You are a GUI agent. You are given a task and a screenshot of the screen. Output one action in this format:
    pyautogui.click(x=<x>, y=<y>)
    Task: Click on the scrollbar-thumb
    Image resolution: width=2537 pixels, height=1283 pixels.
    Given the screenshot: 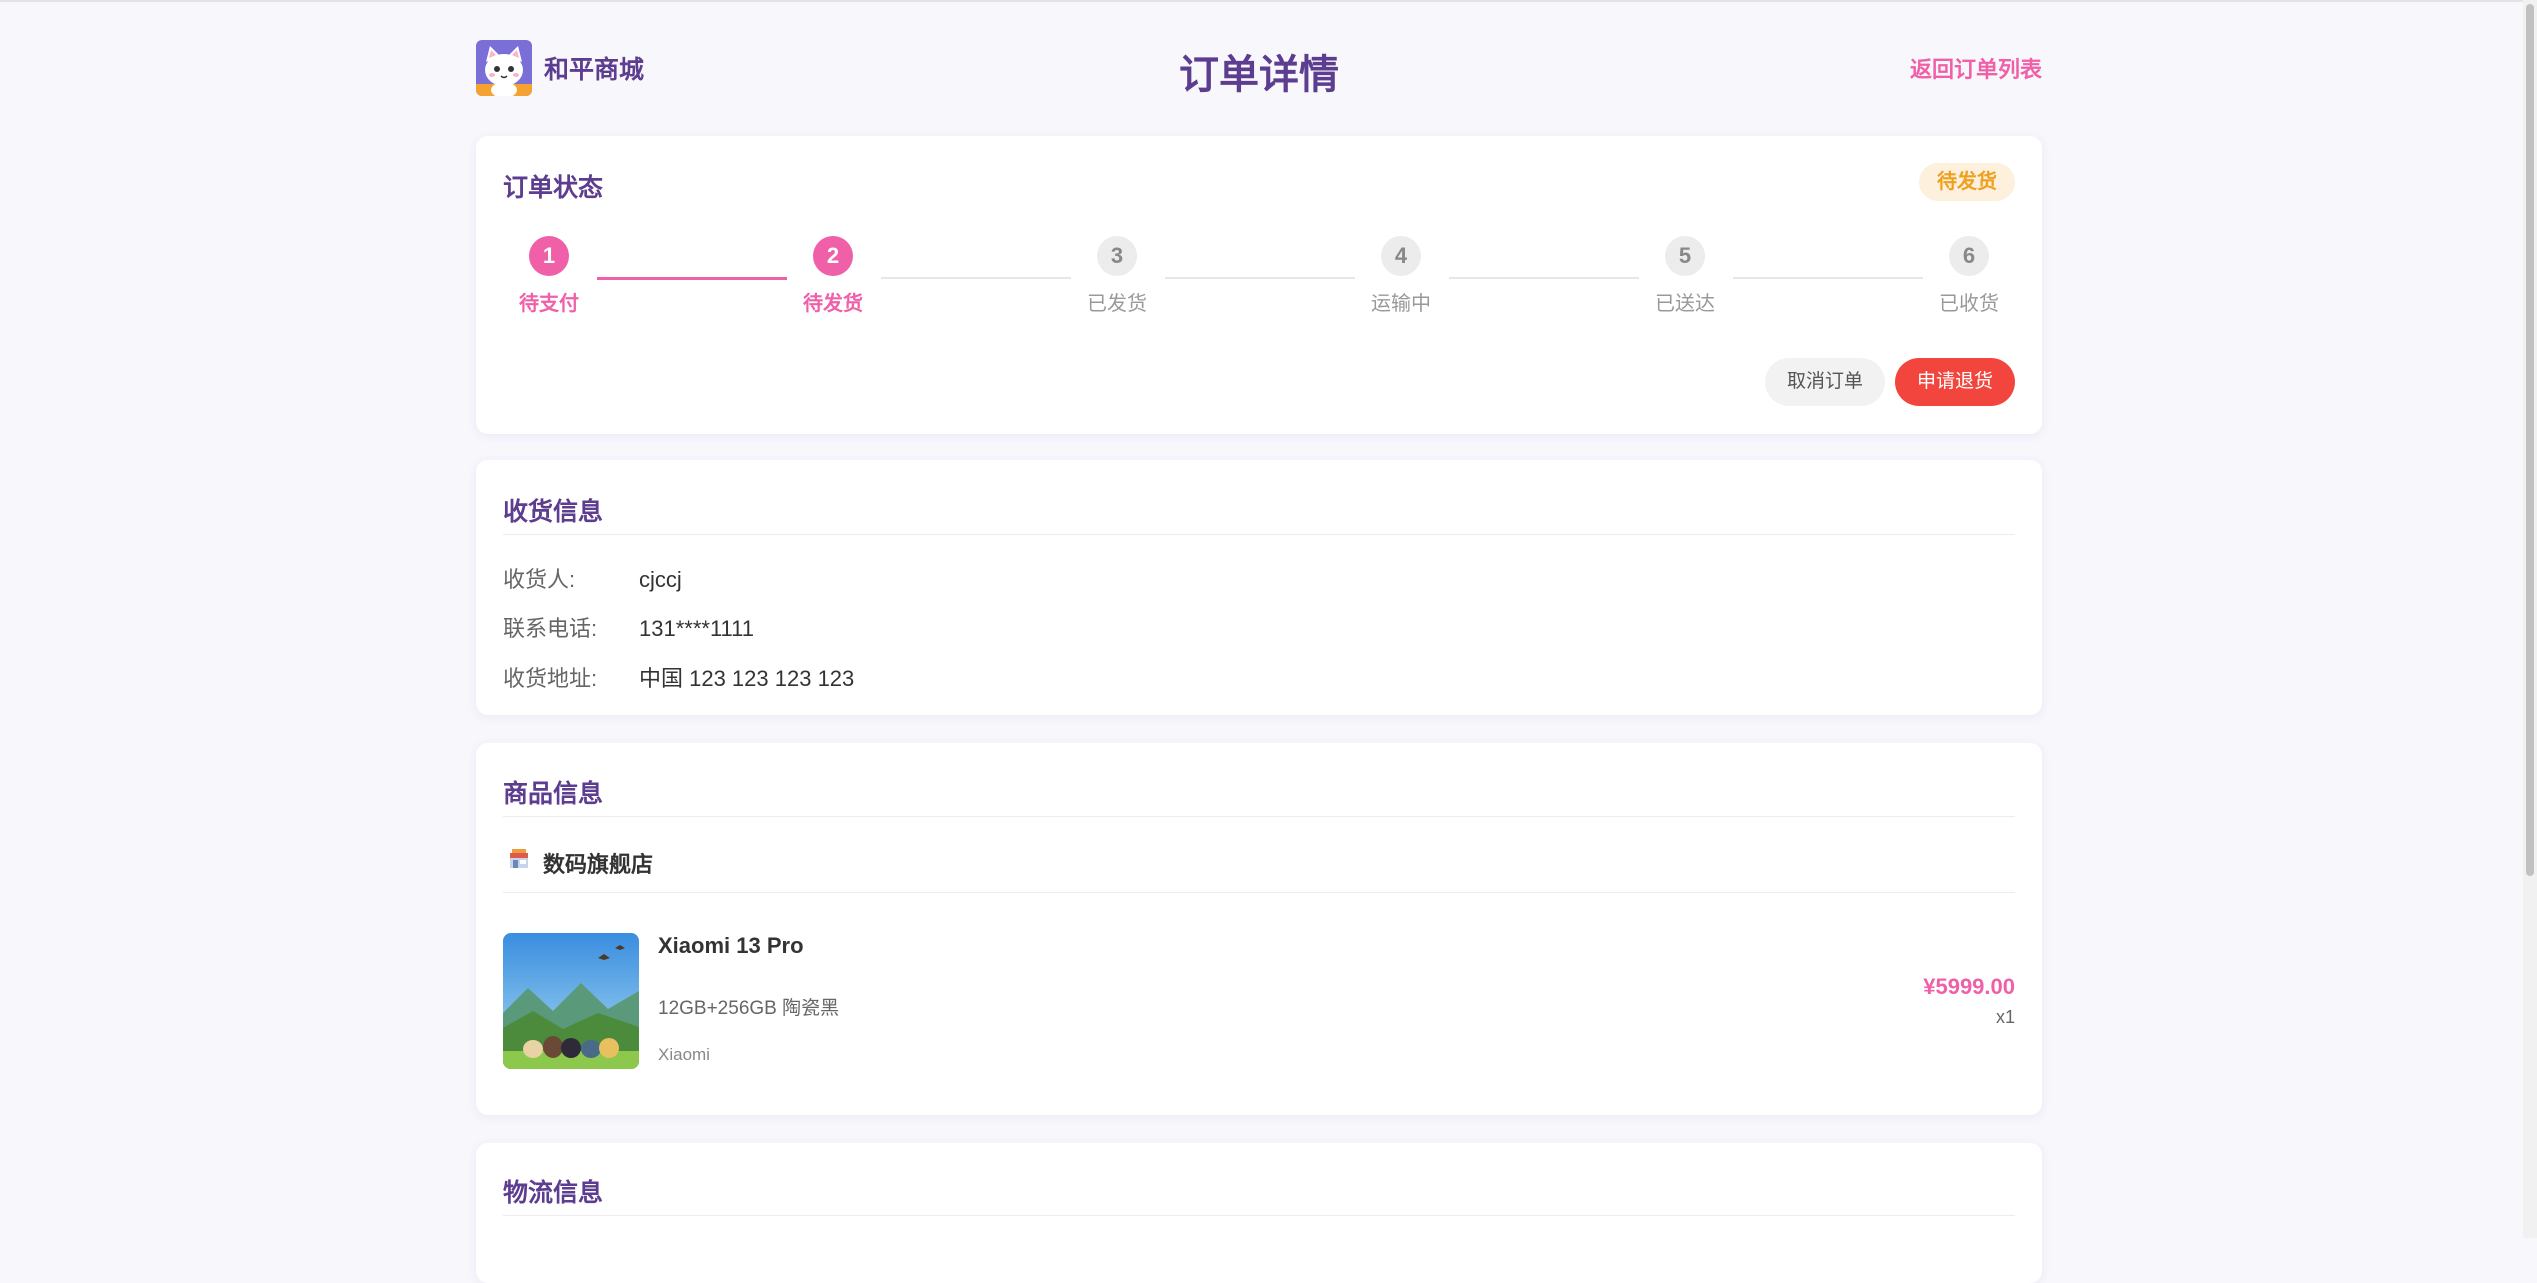 What is the action you would take?
    pyautogui.click(x=2530, y=440)
    